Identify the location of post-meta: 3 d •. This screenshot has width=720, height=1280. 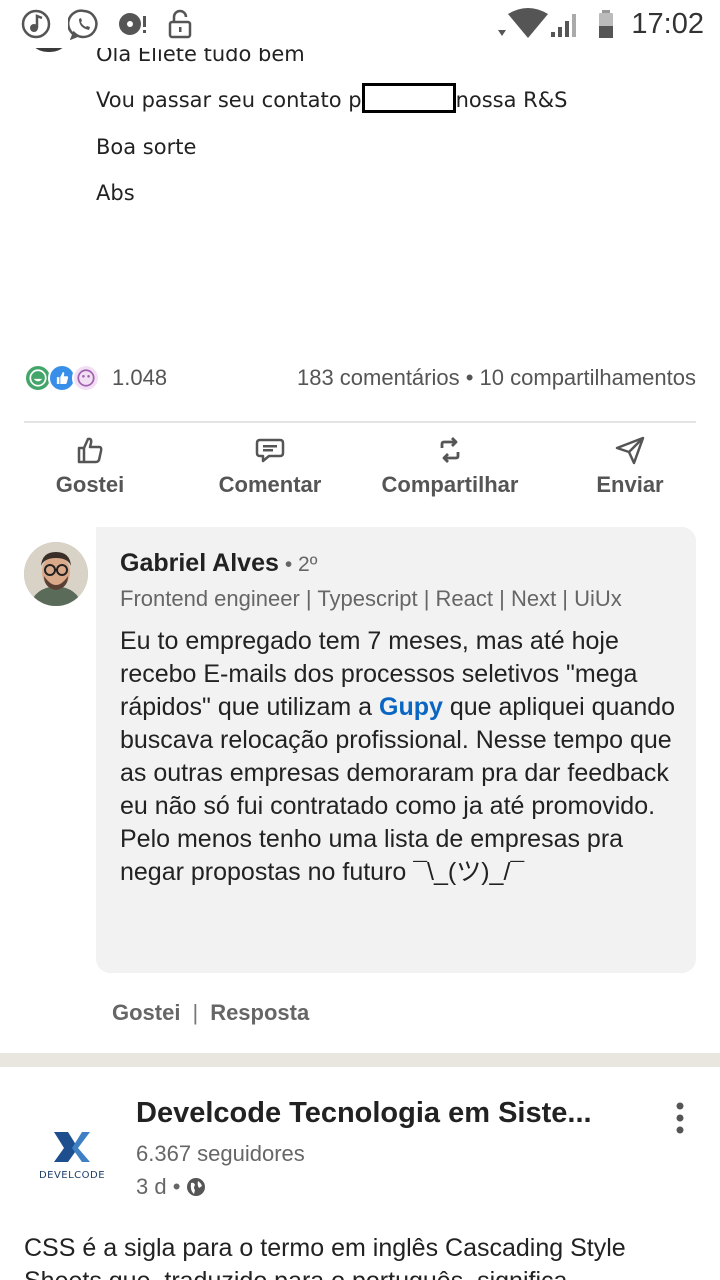
(171, 1187).